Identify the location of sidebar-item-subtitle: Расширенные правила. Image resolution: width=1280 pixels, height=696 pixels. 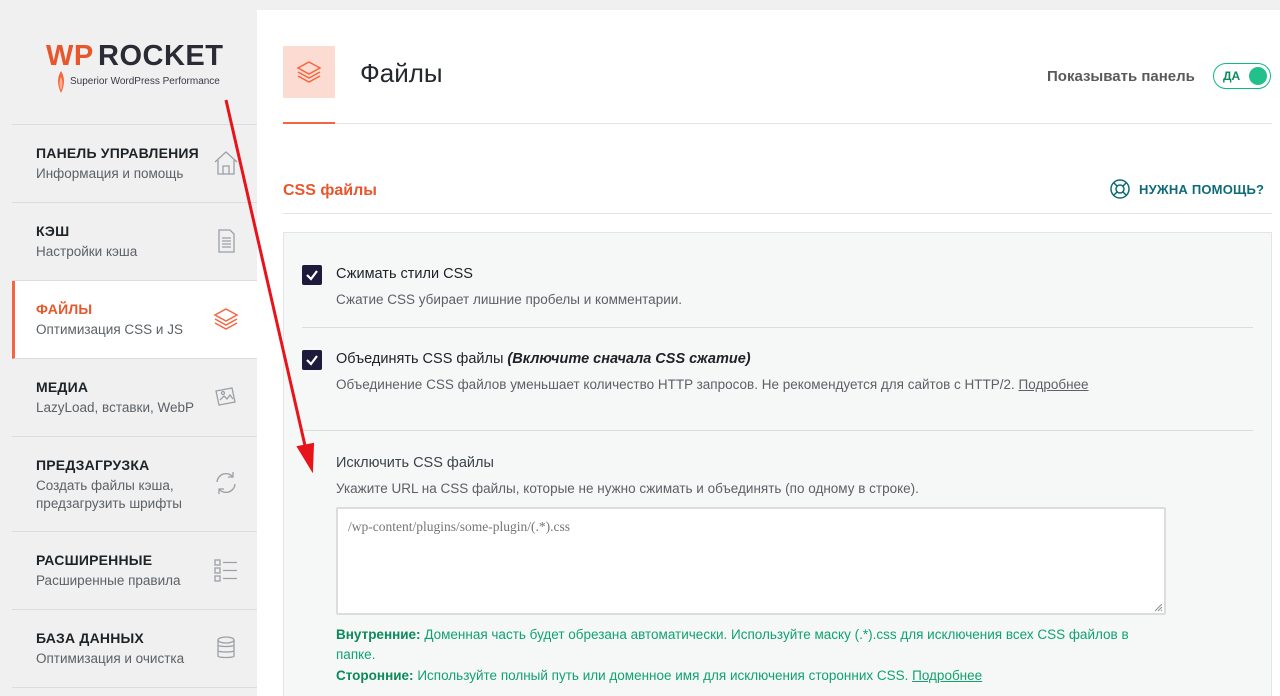
(108, 580).